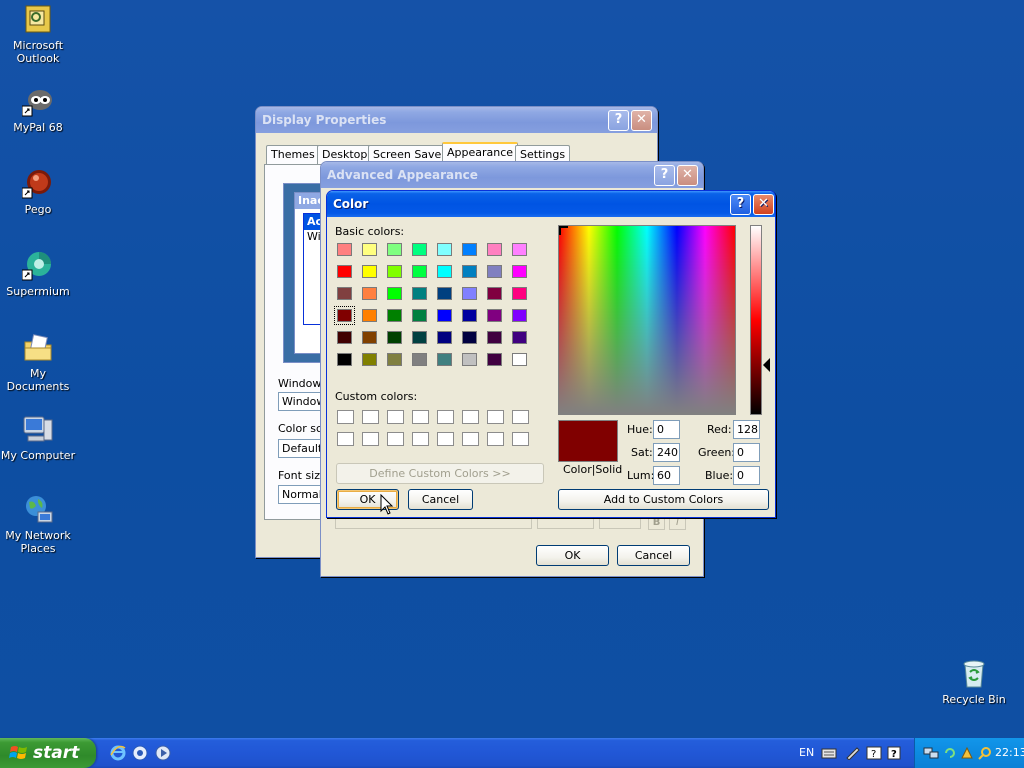  What do you see at coordinates (985, 753) in the screenshot?
I see `search-tray-icon` at bounding box center [985, 753].